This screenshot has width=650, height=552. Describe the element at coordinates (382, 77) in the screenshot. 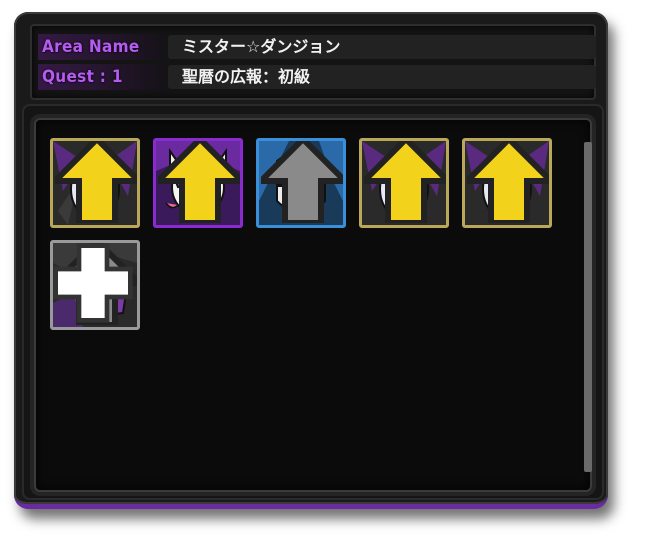

I see `quest-name-value: 聖暦の広報：初級` at that location.